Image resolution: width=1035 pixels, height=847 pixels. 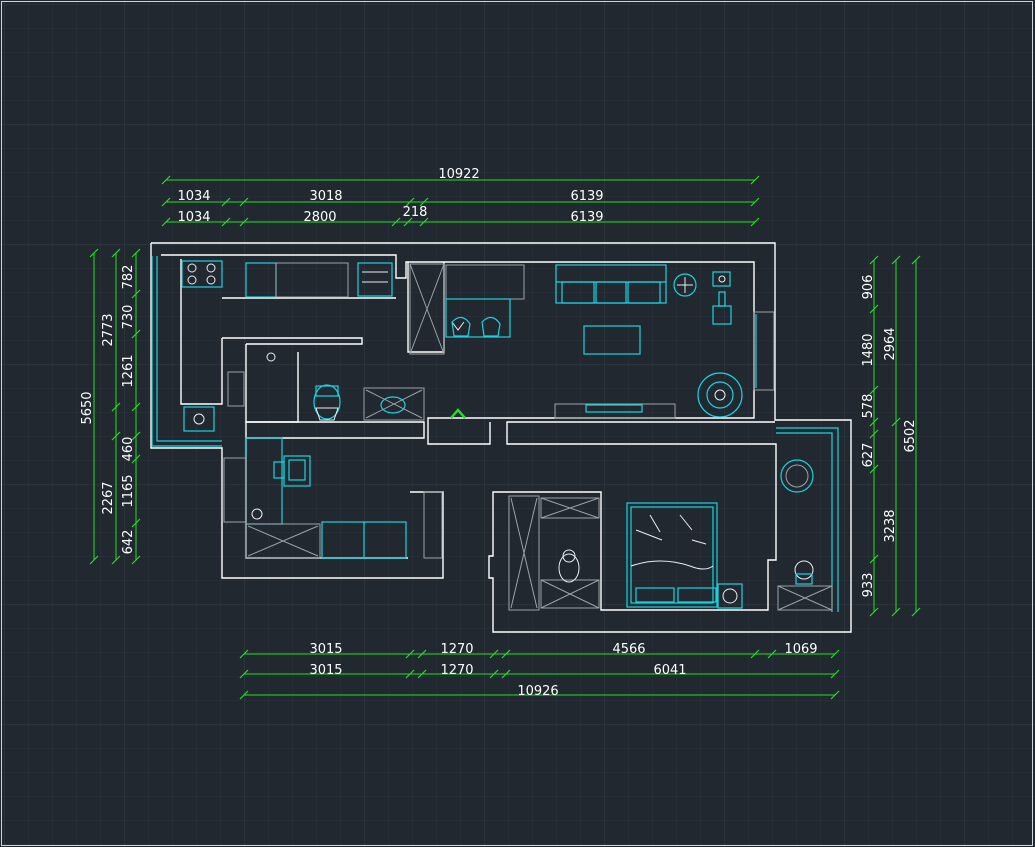 I want to click on dim-right-inner-c: 578, so click(x=868, y=406).